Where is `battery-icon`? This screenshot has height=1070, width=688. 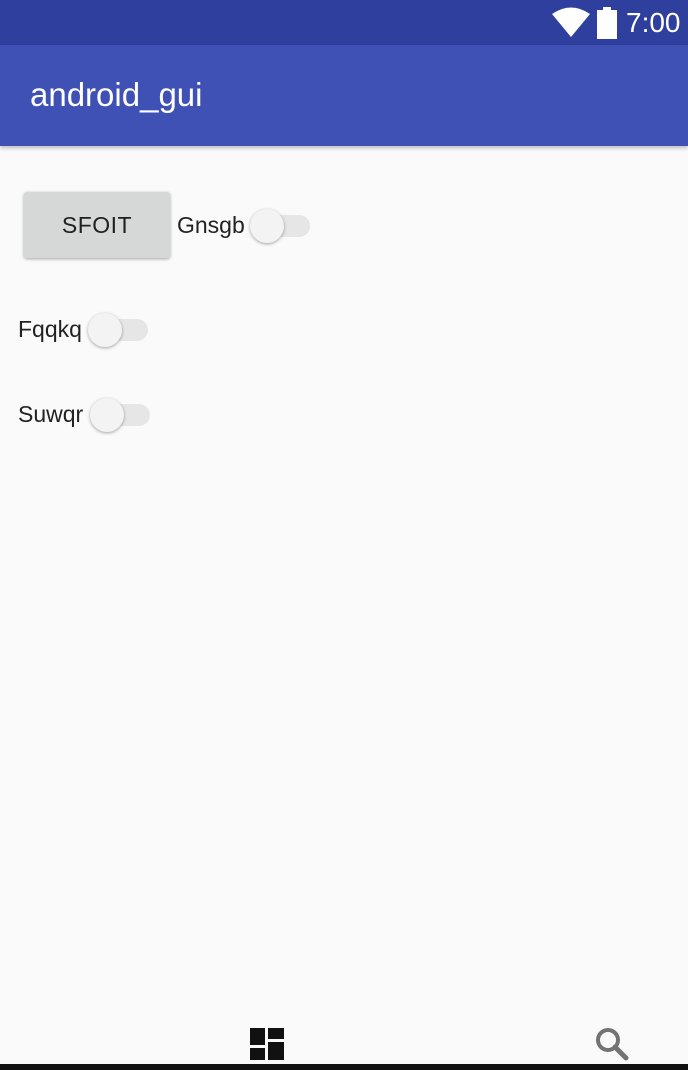 battery-icon is located at coordinates (607, 23).